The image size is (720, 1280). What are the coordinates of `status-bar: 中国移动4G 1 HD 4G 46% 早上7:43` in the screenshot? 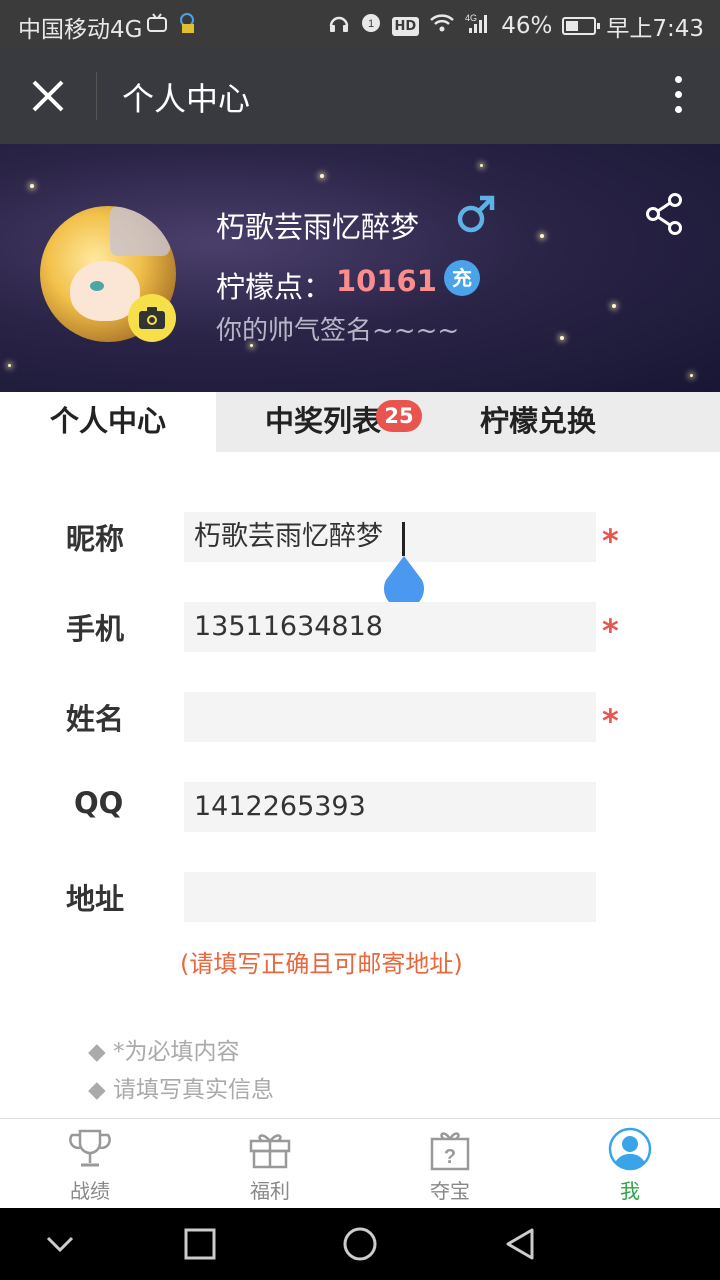 It's located at (360, 24).